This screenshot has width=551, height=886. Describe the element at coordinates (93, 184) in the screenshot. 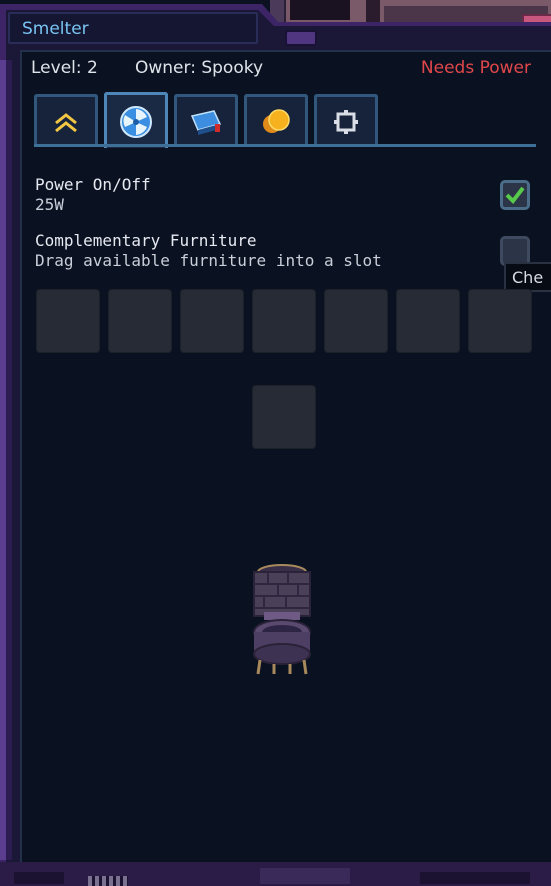

I see `power-toggle-label: Power On/Off` at that location.